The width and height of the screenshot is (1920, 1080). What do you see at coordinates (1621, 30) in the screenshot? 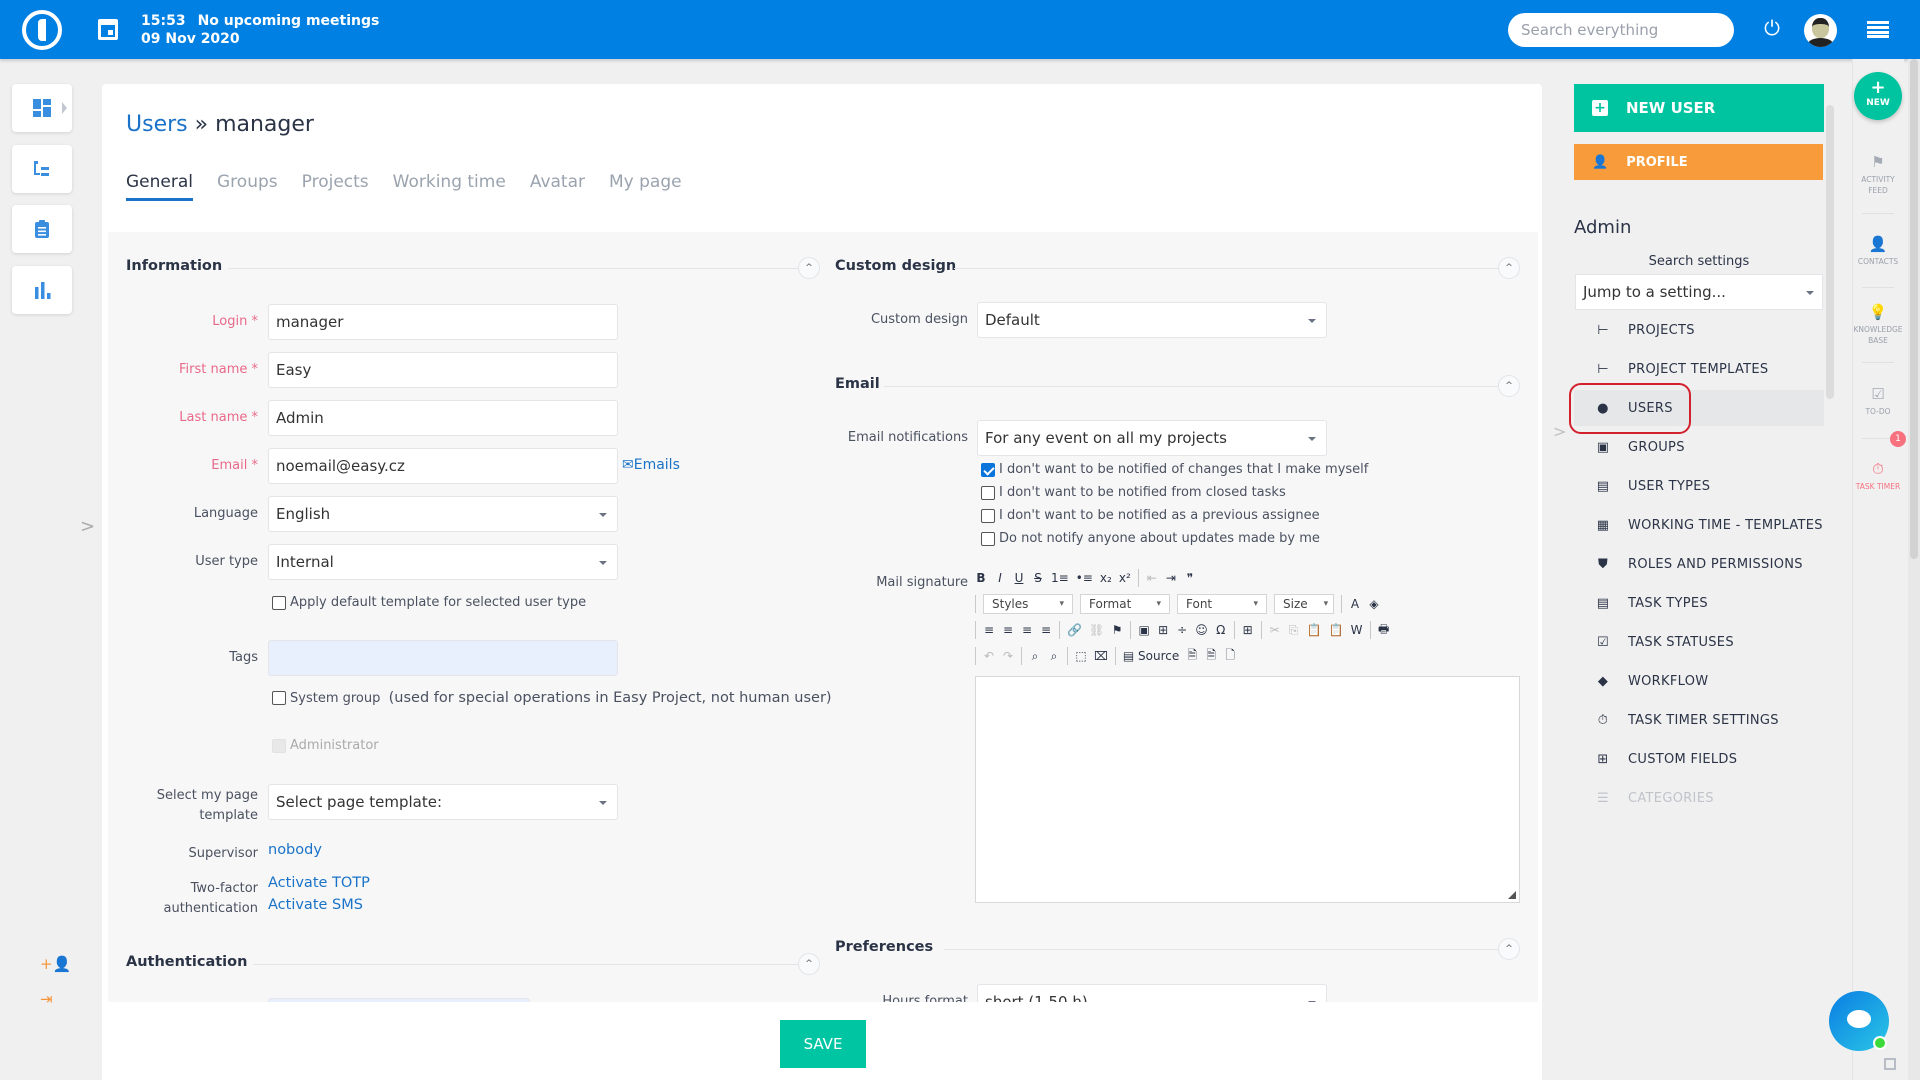
I see `global-search-input` at bounding box center [1621, 30].